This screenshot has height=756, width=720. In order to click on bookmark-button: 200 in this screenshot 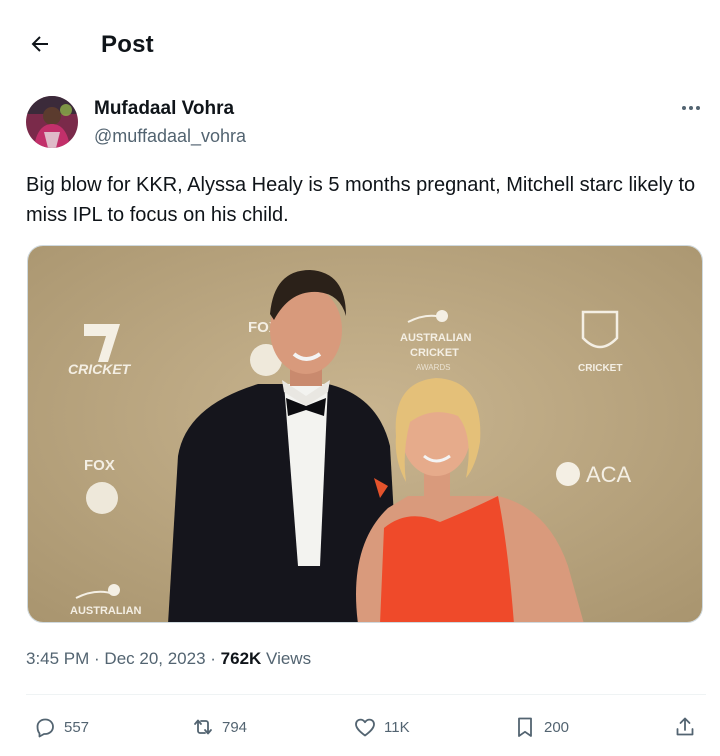, I will do `click(540, 727)`.